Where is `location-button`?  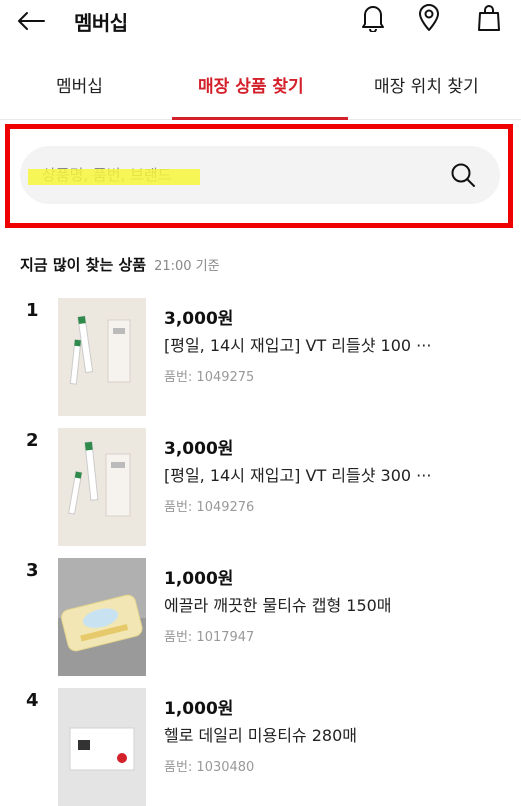
location-button is located at coordinates (429, 18).